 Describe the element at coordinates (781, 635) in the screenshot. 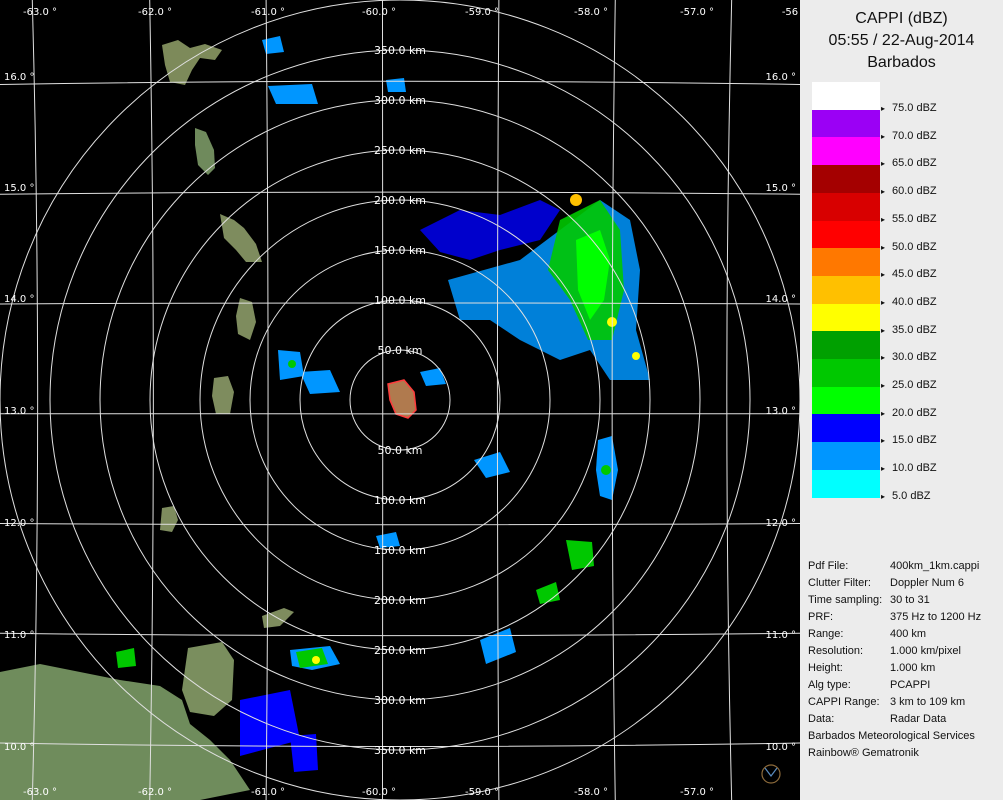

I see `latitude-label-right: 11.0 °` at that location.